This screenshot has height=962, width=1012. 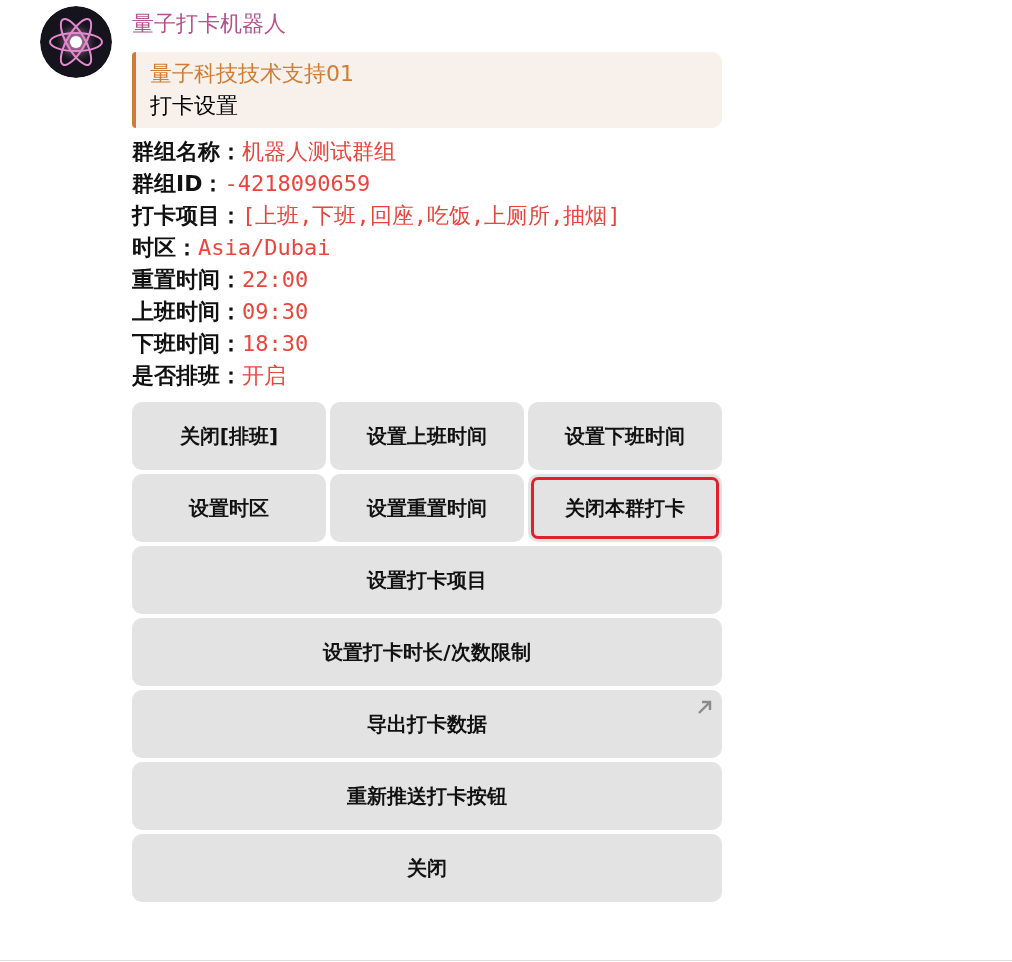 What do you see at coordinates (252, 74) in the screenshot?
I see `reply-author: 量子科技技术支持01` at bounding box center [252, 74].